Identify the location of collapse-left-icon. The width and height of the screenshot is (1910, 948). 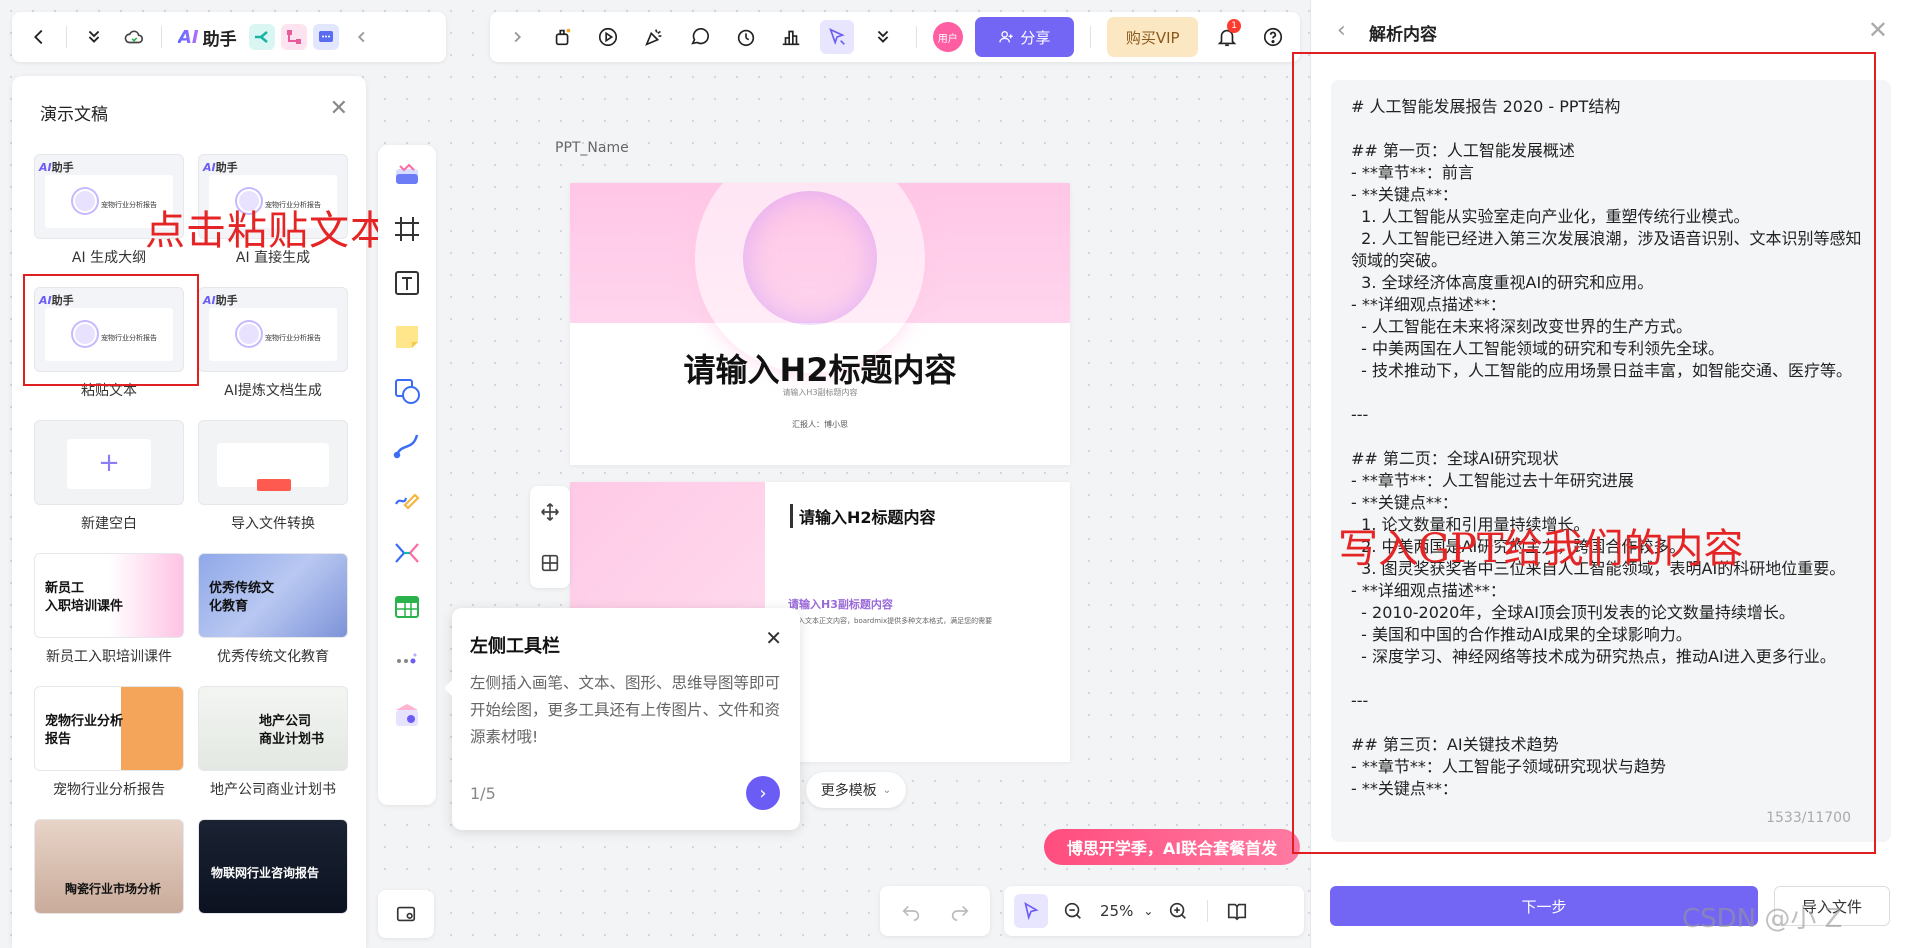
(362, 37).